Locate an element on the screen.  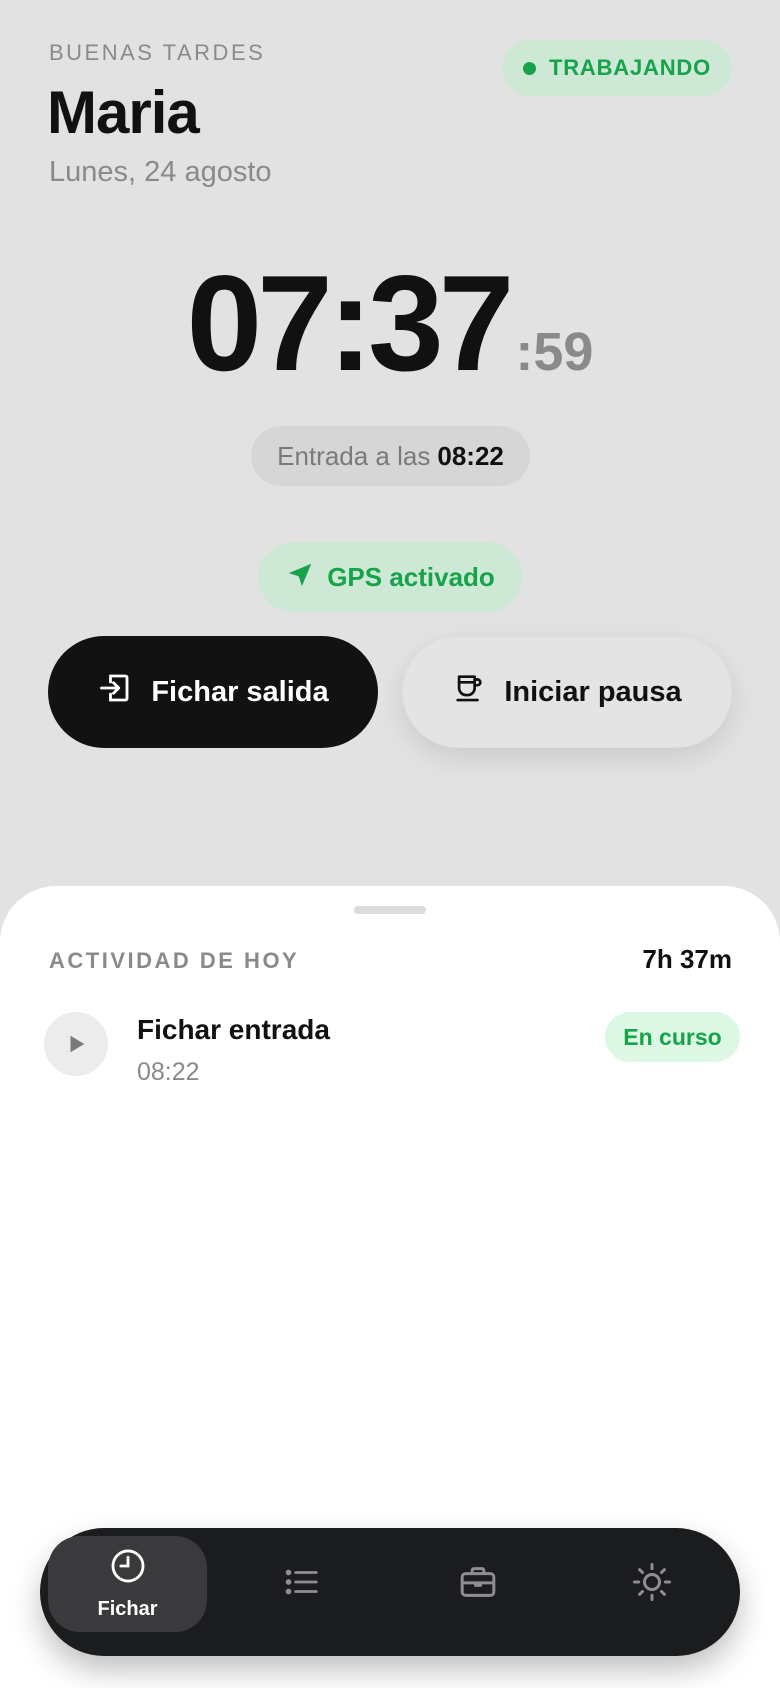
sun-icon is located at coordinates (652, 1584).